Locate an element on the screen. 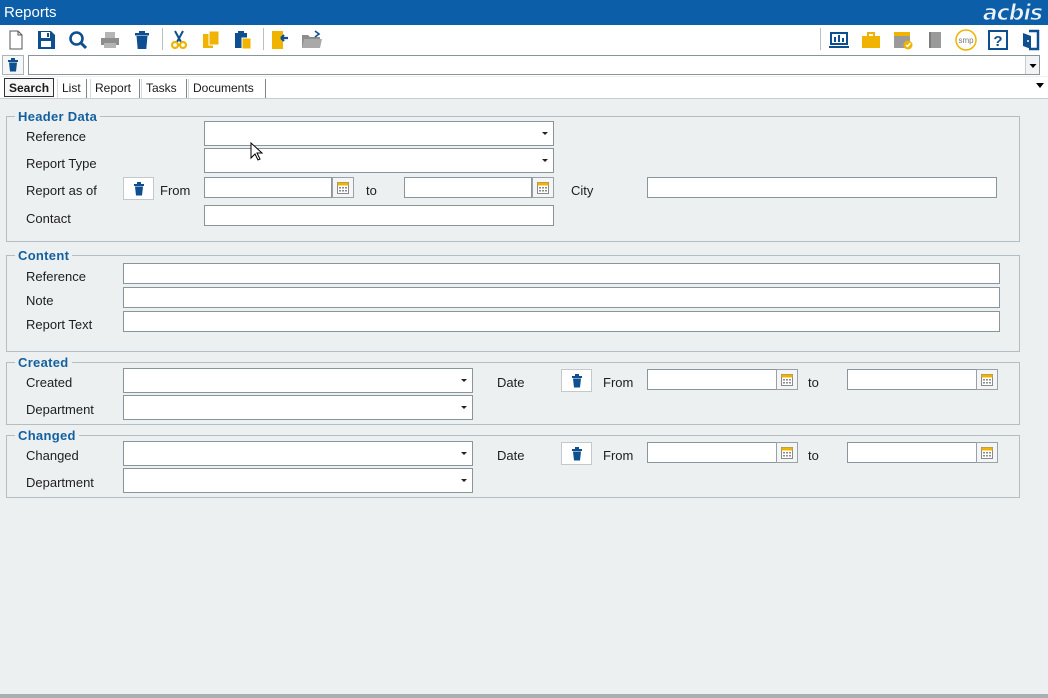 Image resolution: width=1048 pixels, height=698 pixels. content-legend: Content is located at coordinates (44, 255).